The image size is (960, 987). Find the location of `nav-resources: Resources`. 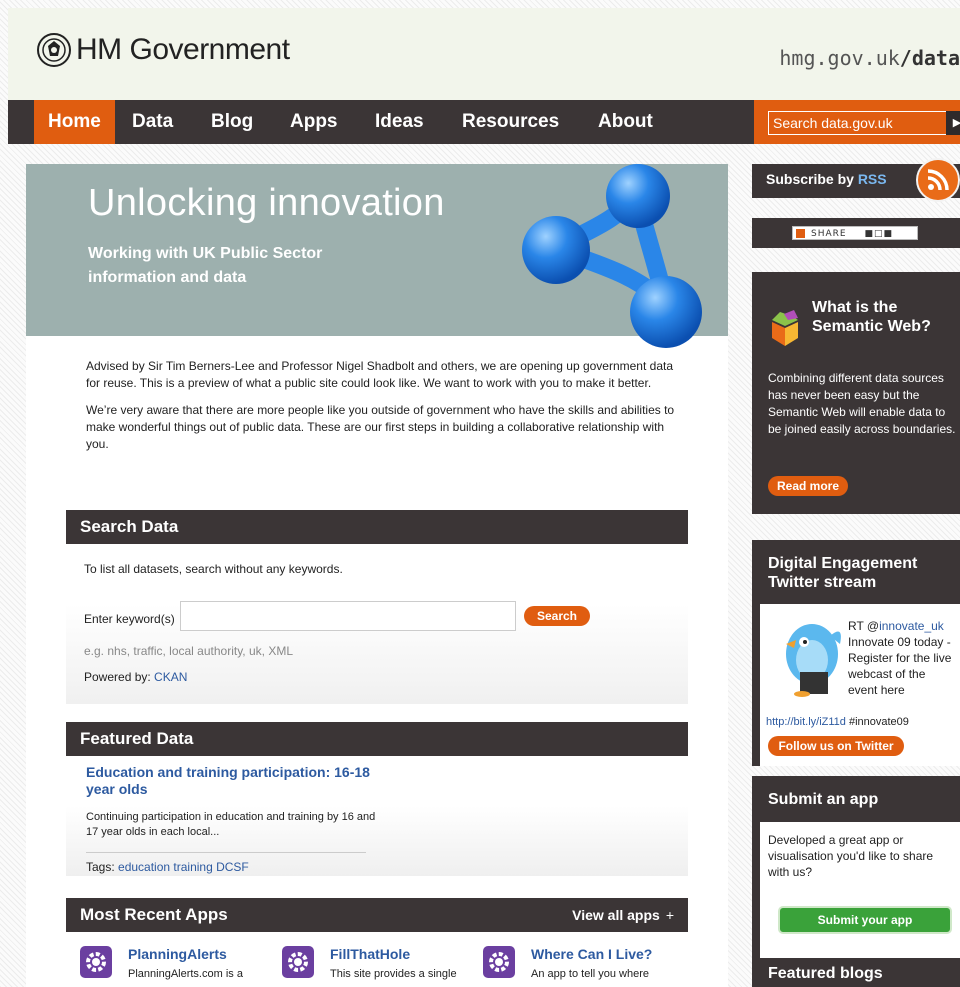

nav-resources: Resources is located at coordinates (510, 122).